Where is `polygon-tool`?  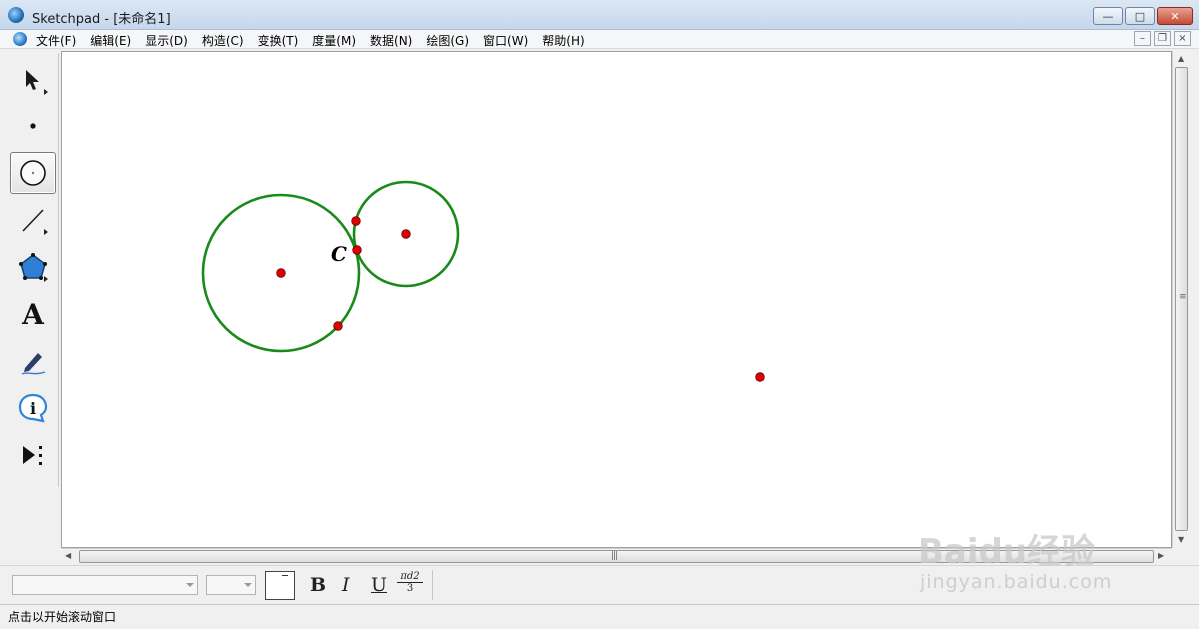 polygon-tool is located at coordinates (33, 267).